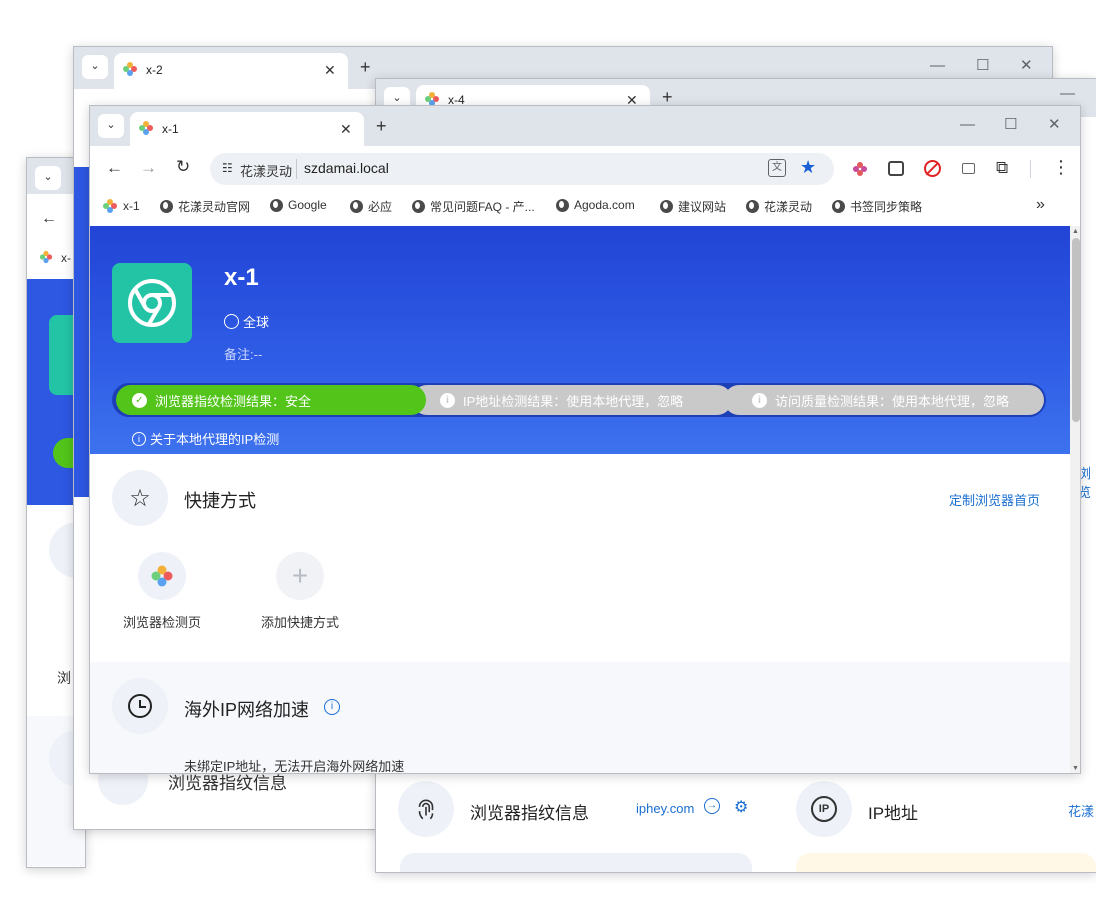 Image resolution: width=1096 pixels, height=902 pixels. Describe the element at coordinates (227, 168) in the screenshot. I see `site-info-icon: ☷` at that location.